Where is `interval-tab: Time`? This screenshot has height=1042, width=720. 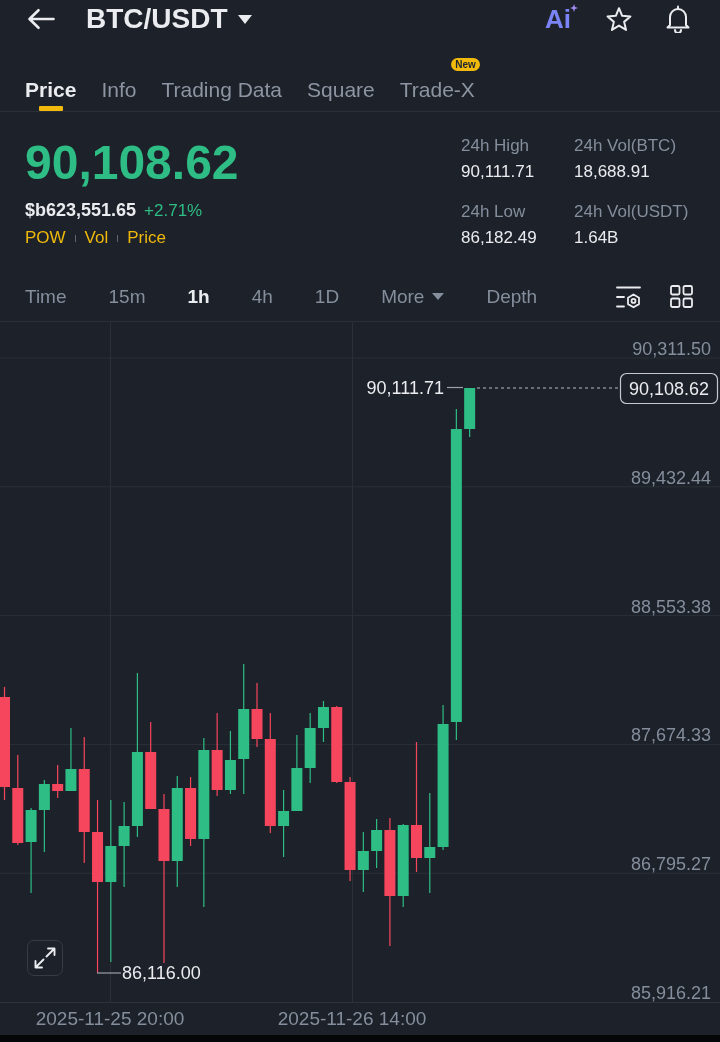
interval-tab: Time is located at coordinates (46, 296).